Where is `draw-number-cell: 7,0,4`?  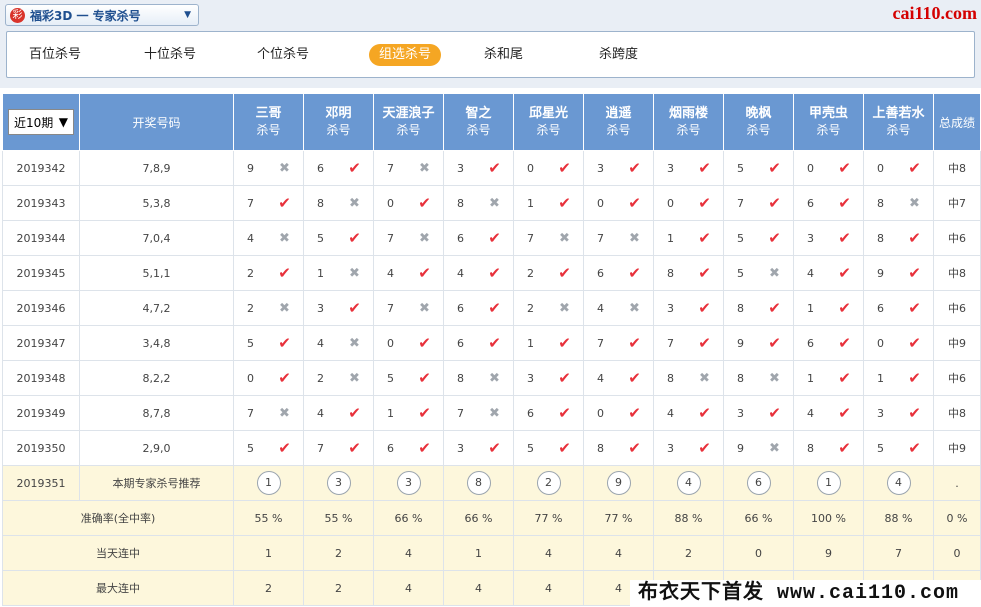 draw-number-cell: 7,0,4 is located at coordinates (156, 238).